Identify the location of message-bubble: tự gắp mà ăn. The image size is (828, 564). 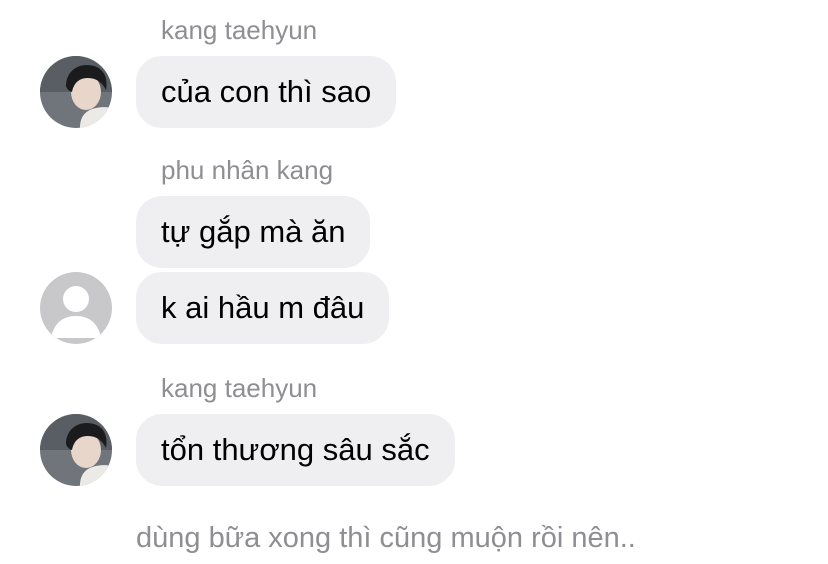
(253, 232).